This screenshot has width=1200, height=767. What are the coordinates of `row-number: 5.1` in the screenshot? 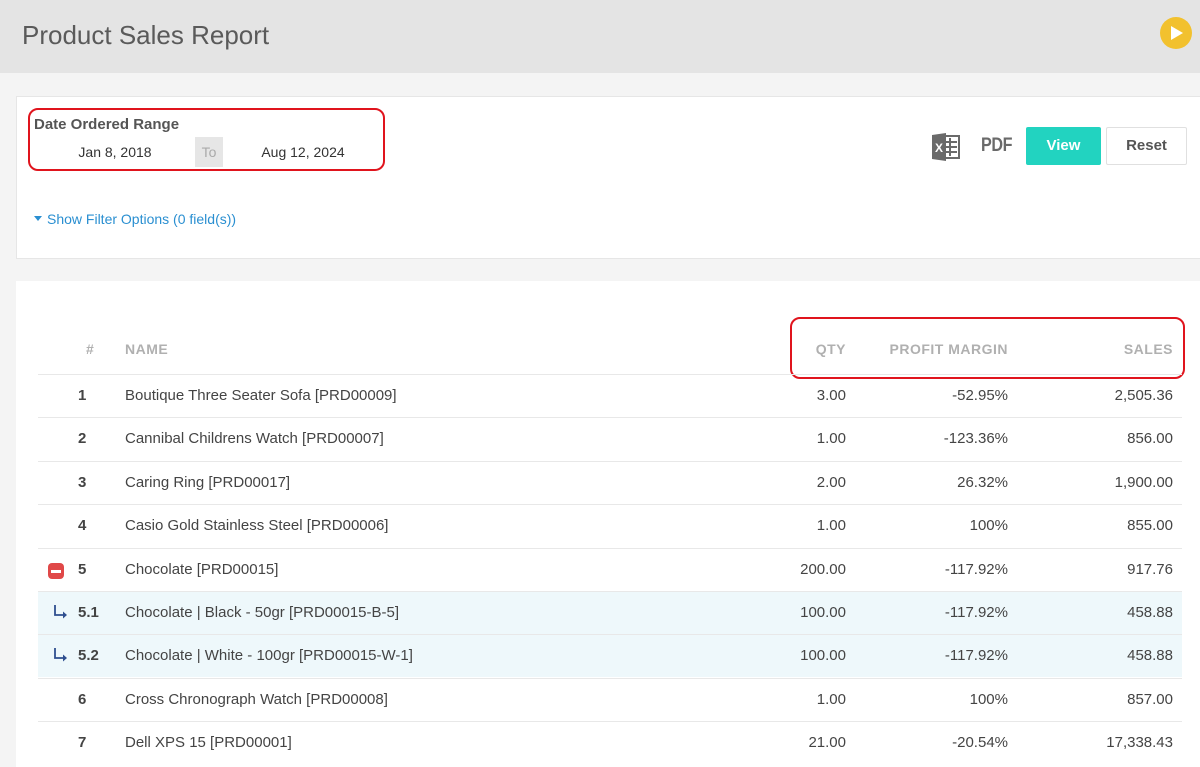 It's located at (88, 612).